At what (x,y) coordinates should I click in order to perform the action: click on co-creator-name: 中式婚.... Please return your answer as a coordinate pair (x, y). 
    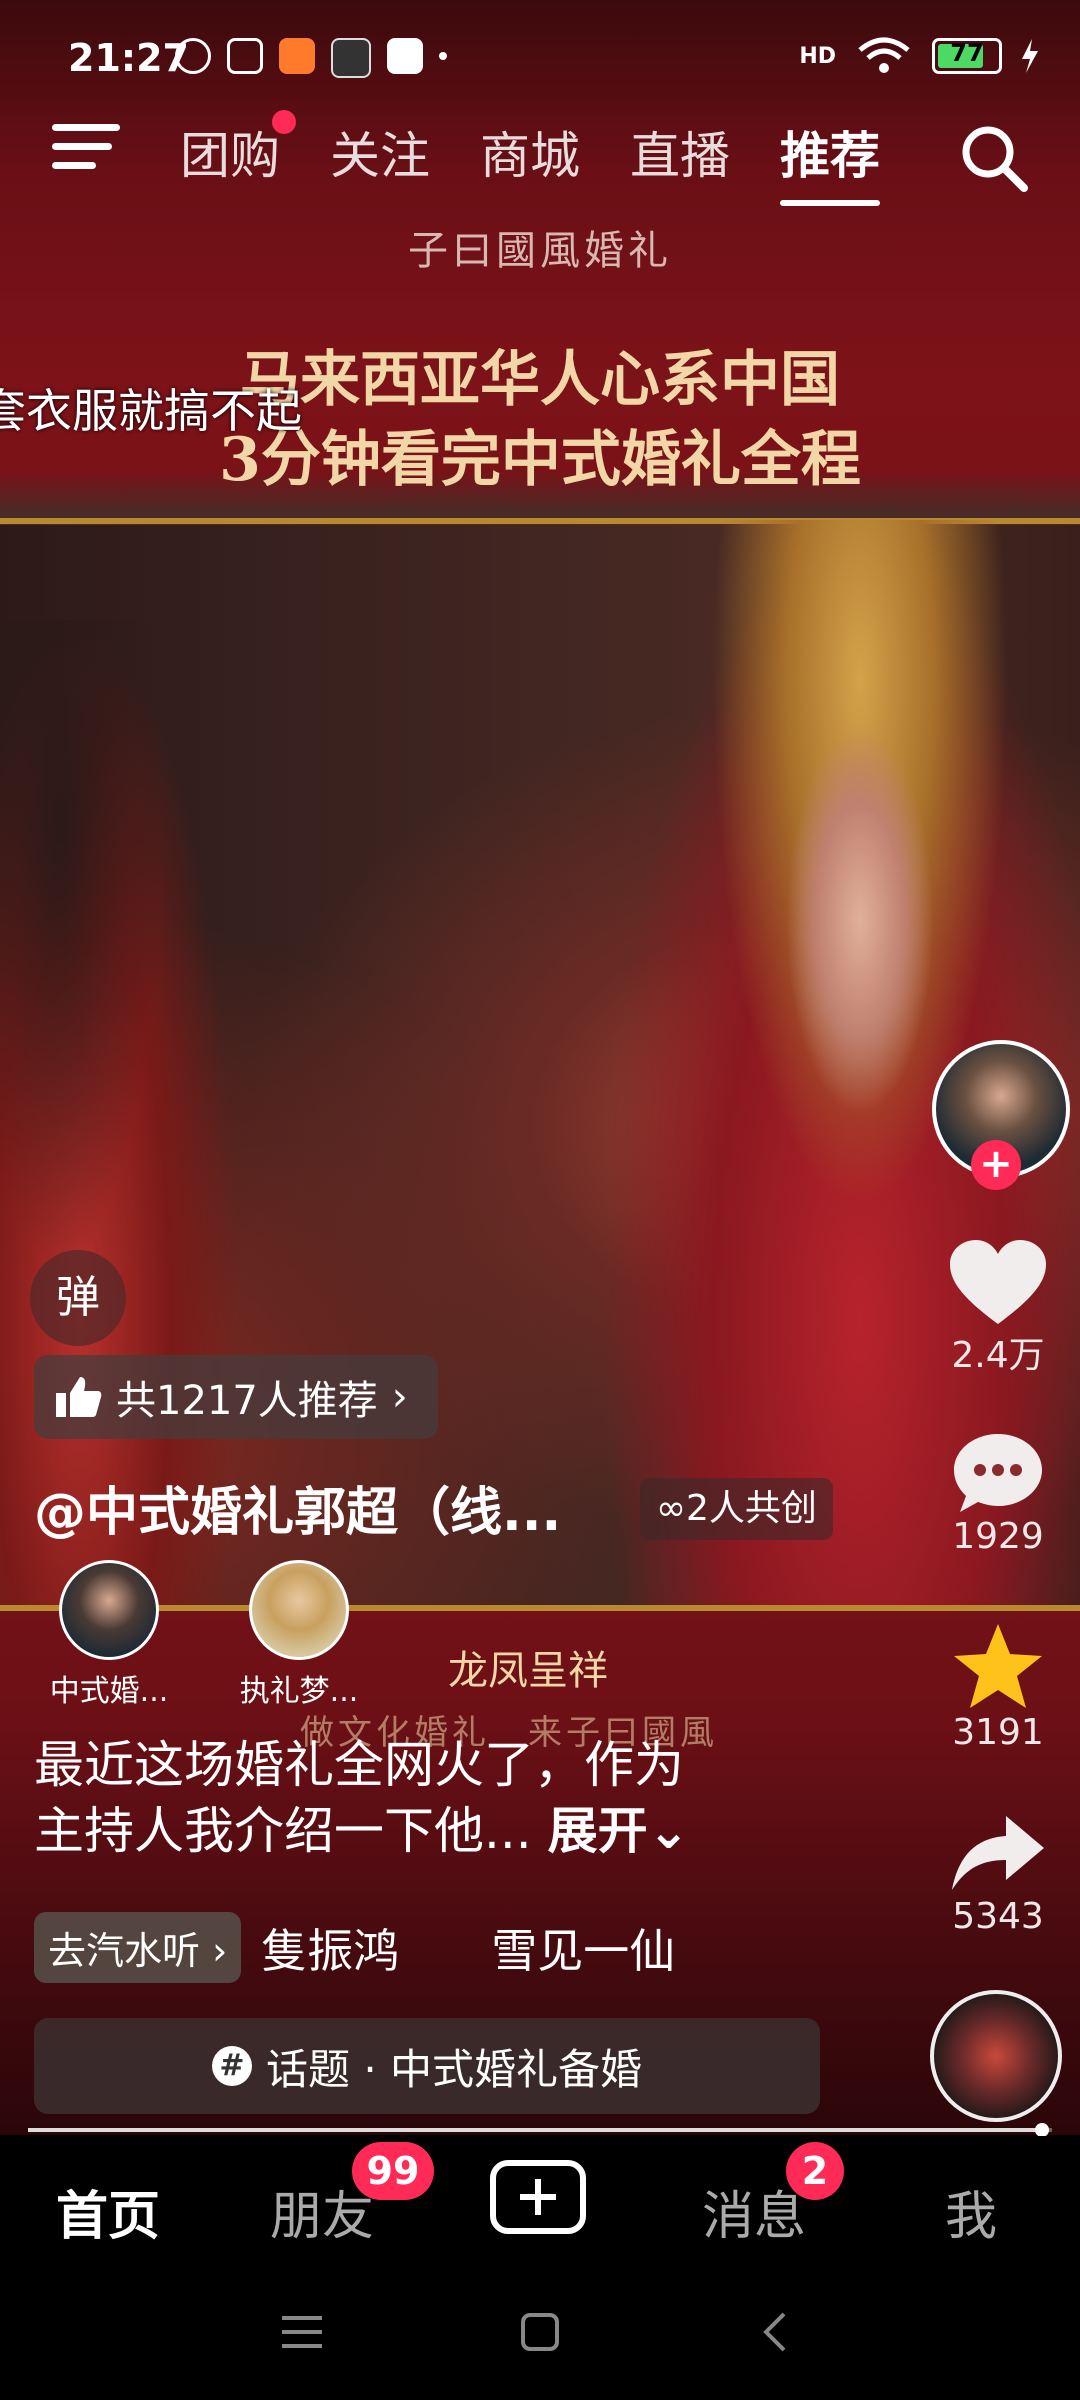
    Looking at the image, I should click on (109, 1691).